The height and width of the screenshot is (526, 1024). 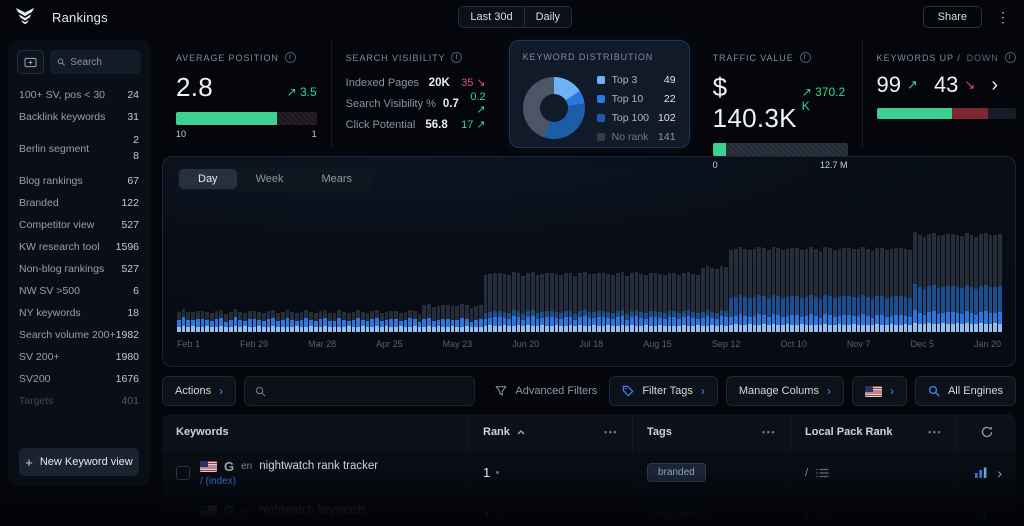 I want to click on new-keyword-view-button: + New Keyword view, so click(x=79, y=462).